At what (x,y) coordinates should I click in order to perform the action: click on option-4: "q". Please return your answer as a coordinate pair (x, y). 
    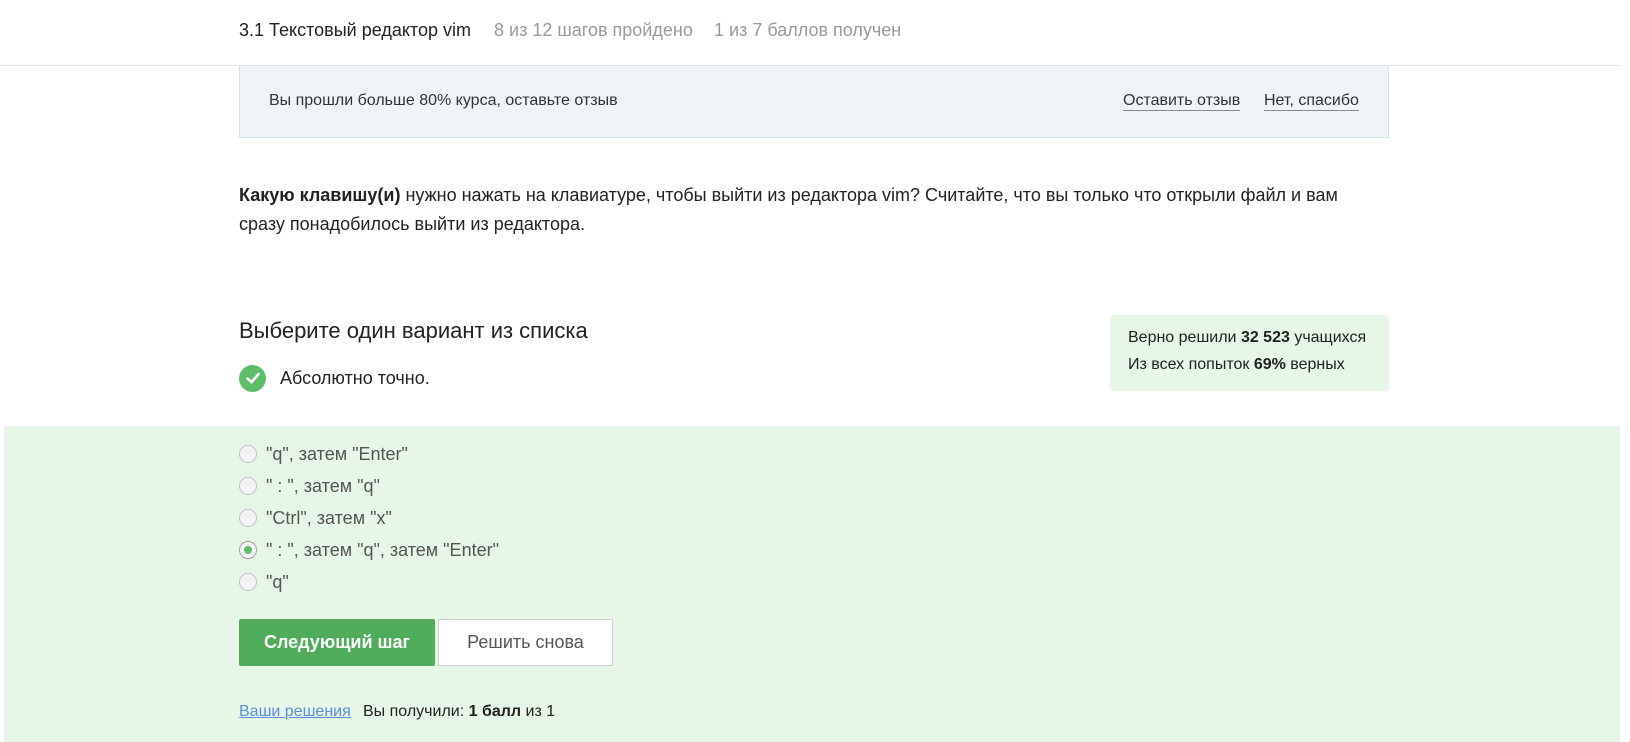
    Looking at the image, I should click on (264, 582).